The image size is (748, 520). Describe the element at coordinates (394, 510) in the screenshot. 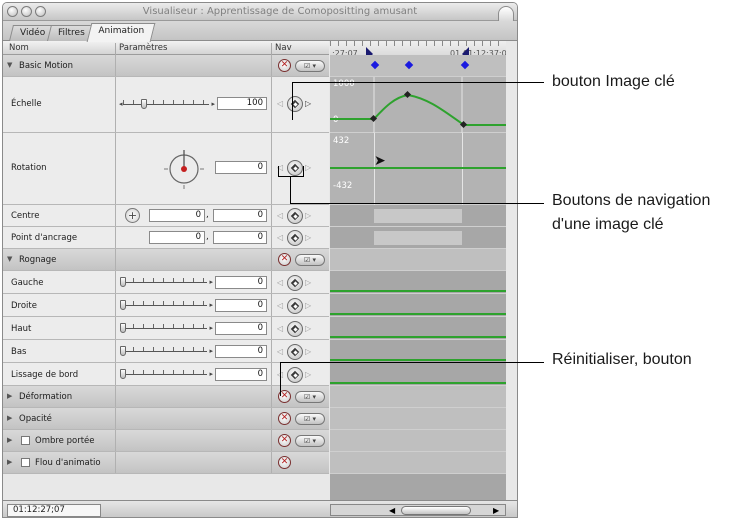

I see `scroll-left-icon: ◀` at that location.